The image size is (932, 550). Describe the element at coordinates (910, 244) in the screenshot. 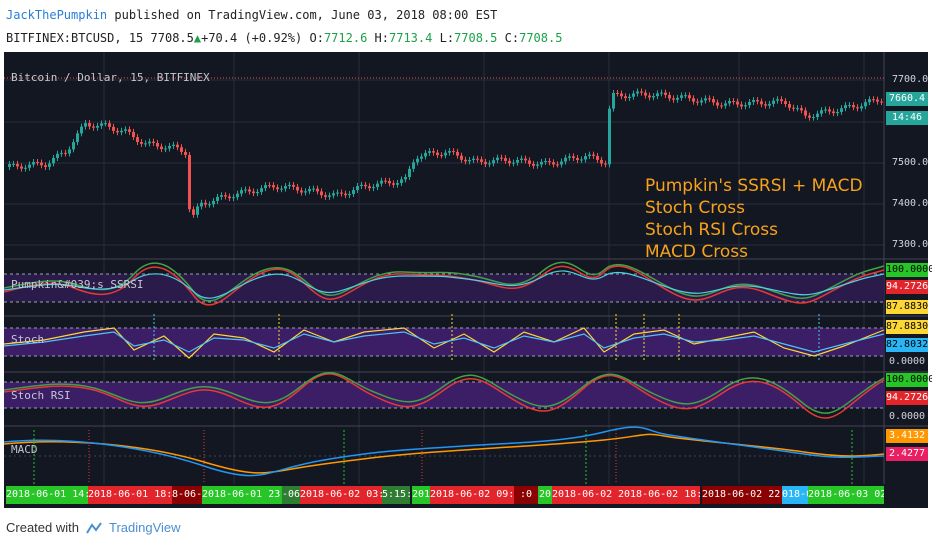

I see `price-tick: 7300.0` at that location.